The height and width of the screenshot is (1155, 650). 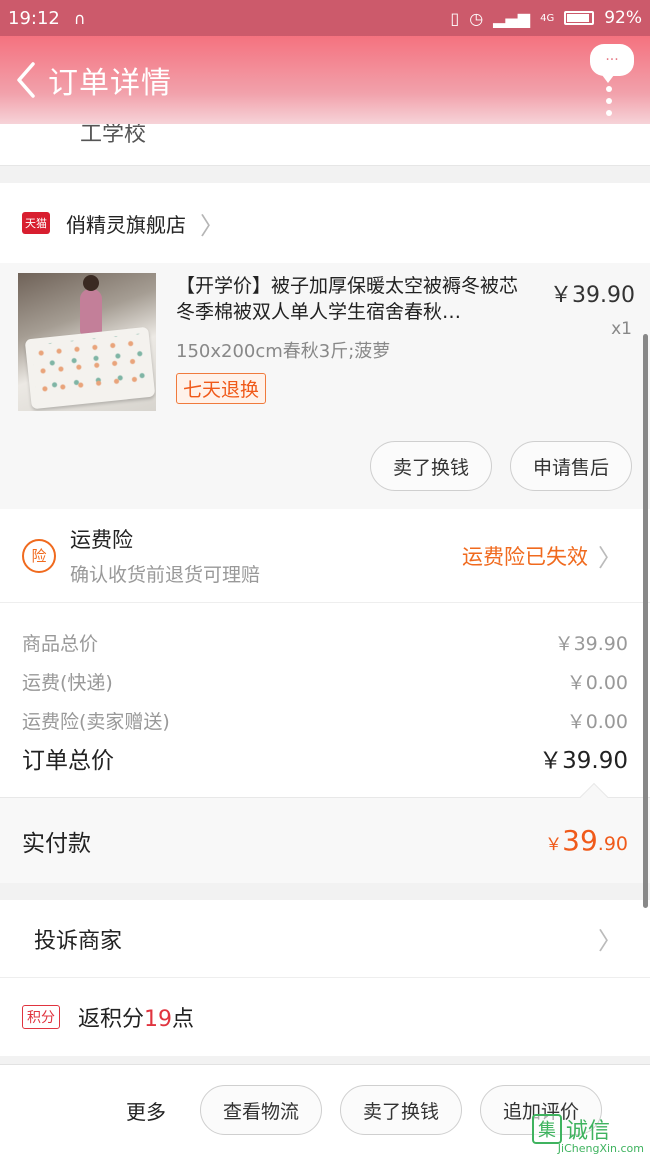 What do you see at coordinates (609, 101) in the screenshot?
I see `more-menu-icon` at bounding box center [609, 101].